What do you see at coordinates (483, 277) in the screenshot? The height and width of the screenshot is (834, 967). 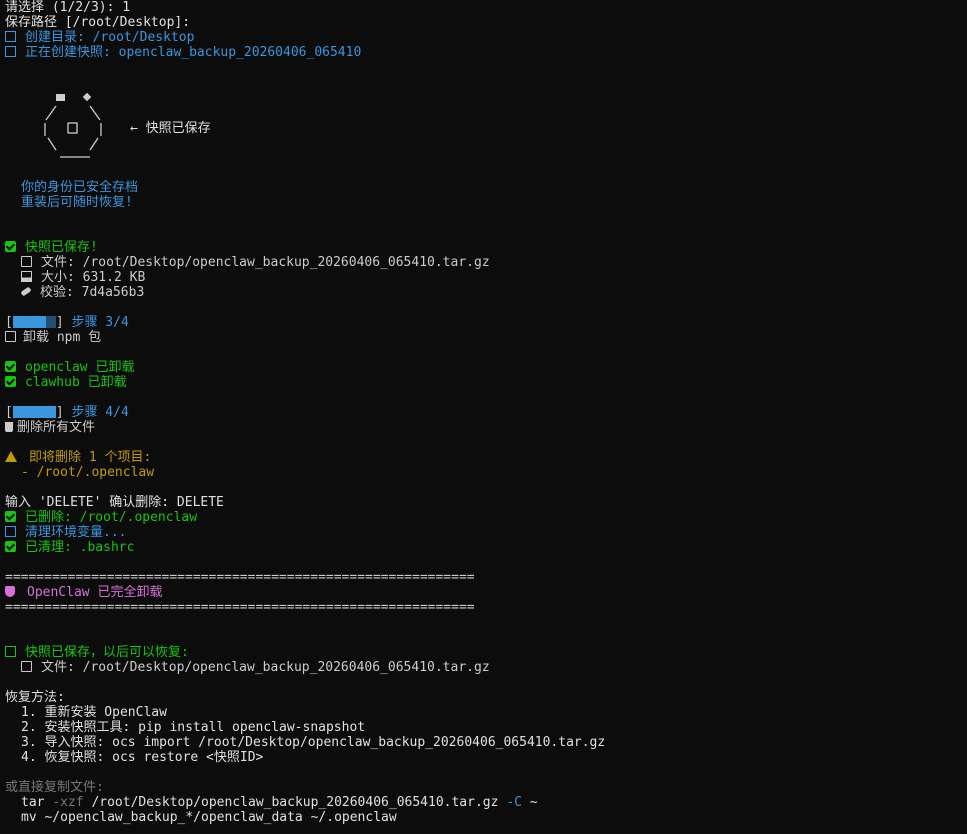 I see `snapshot-size: 大小: 631.2 KB` at bounding box center [483, 277].